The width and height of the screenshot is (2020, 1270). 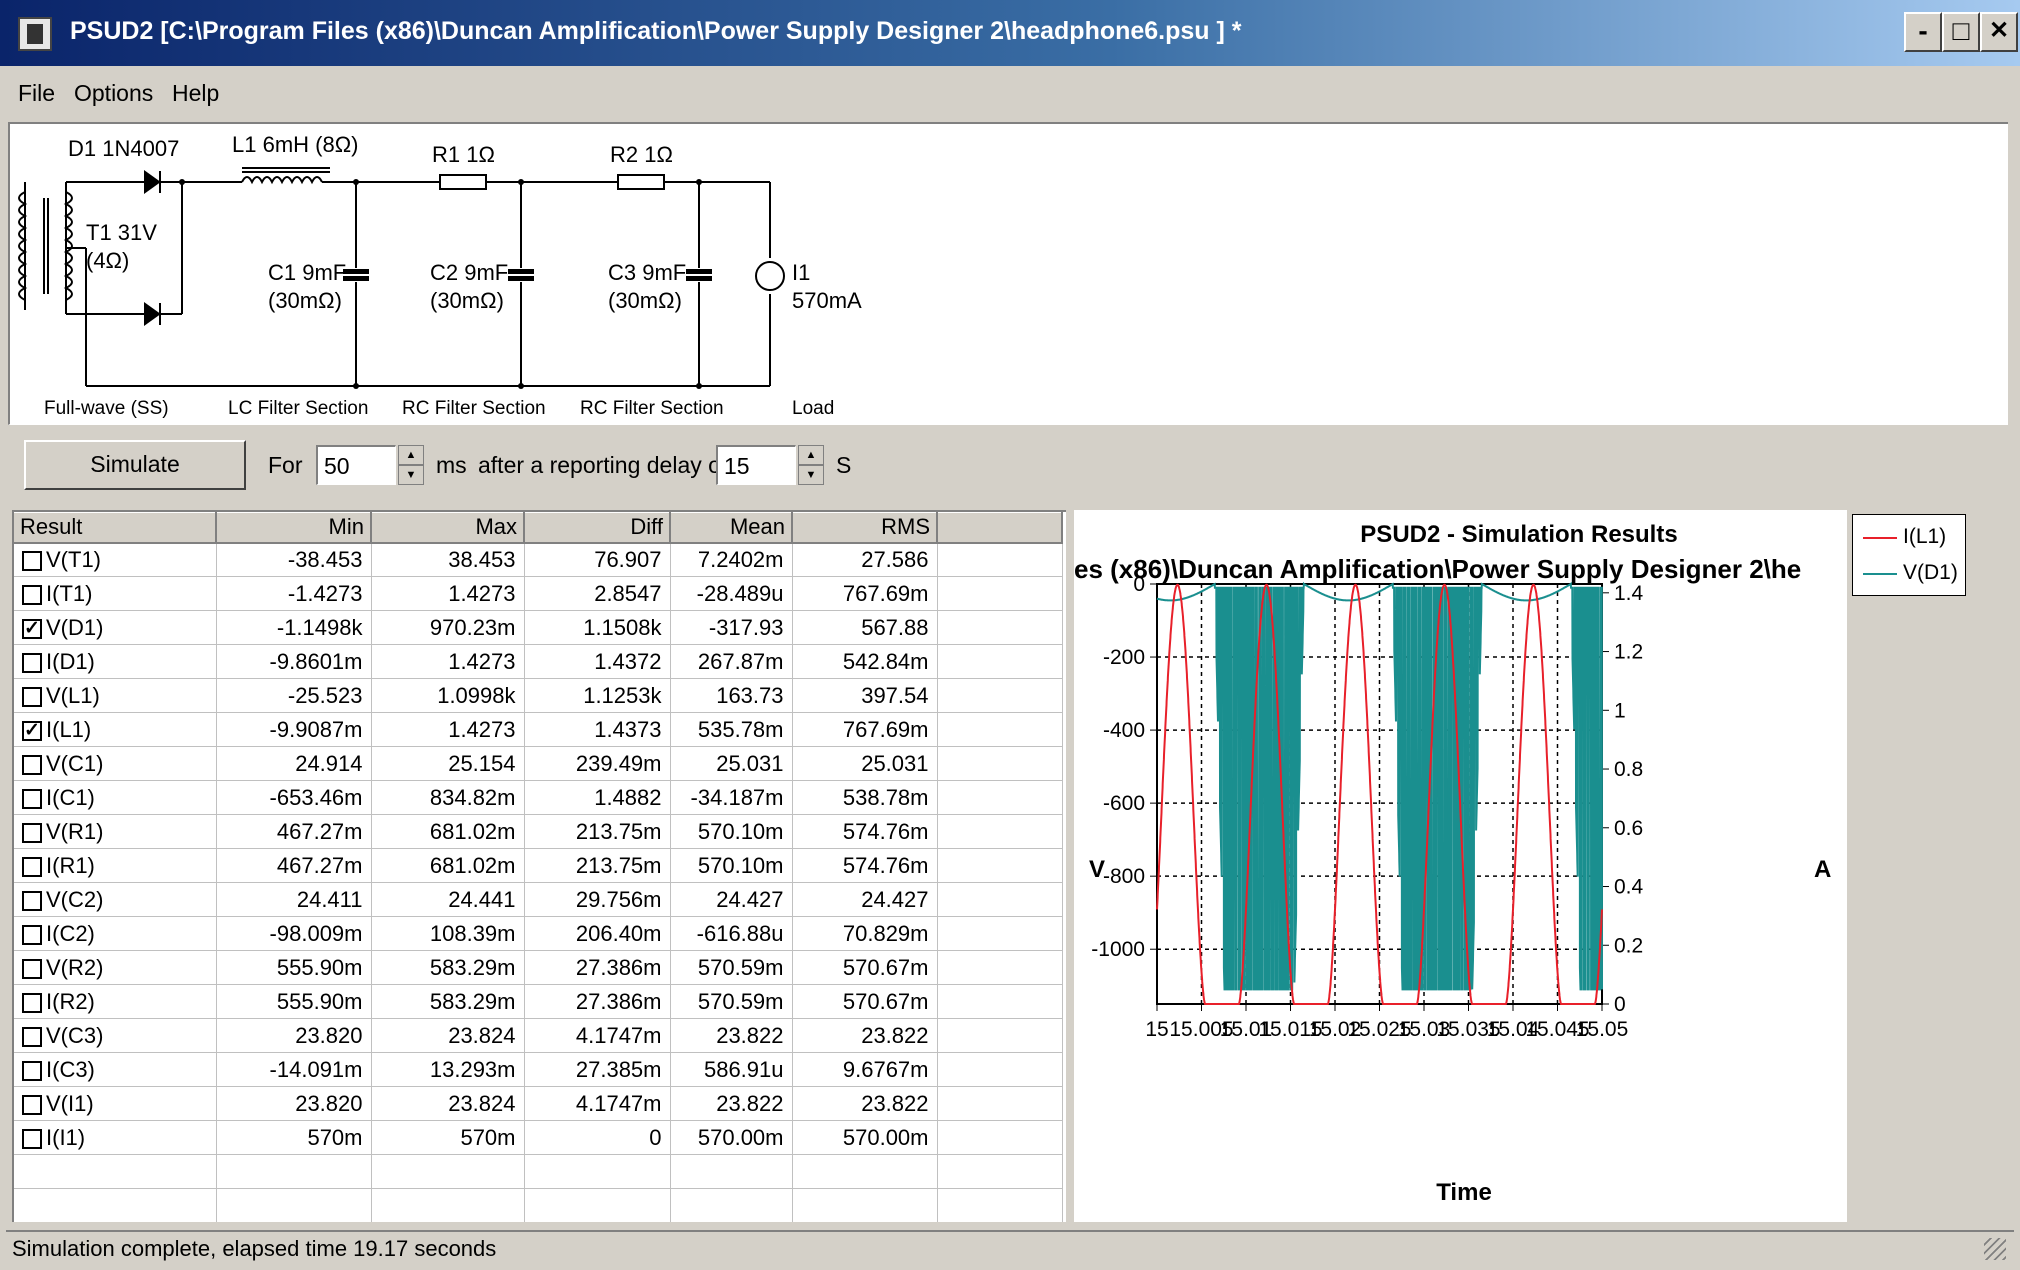 I want to click on col-min: Min, so click(x=294, y=528).